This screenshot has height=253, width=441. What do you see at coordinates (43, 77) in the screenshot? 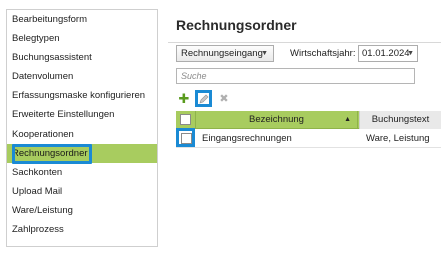
I see `sidebar-item-label: Datenvolumen` at bounding box center [43, 77].